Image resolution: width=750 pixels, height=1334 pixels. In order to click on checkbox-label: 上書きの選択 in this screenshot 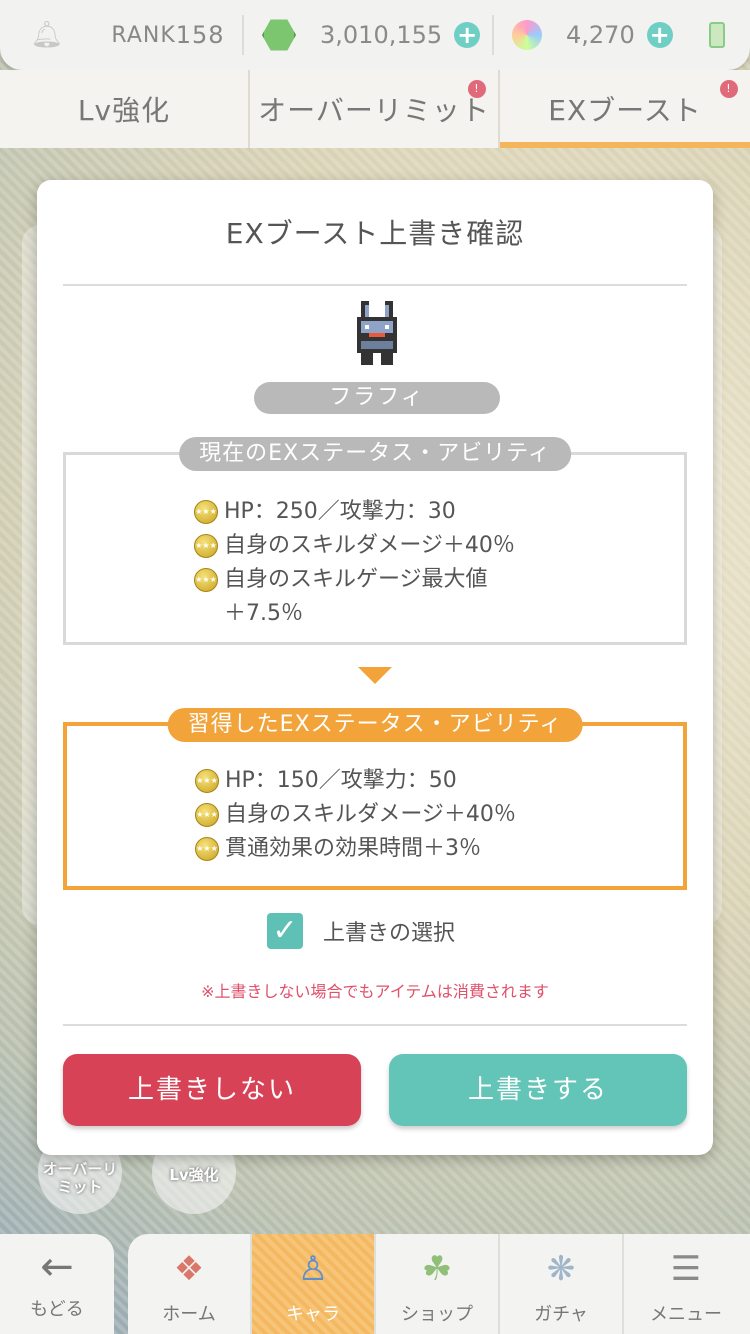, I will do `click(389, 933)`.